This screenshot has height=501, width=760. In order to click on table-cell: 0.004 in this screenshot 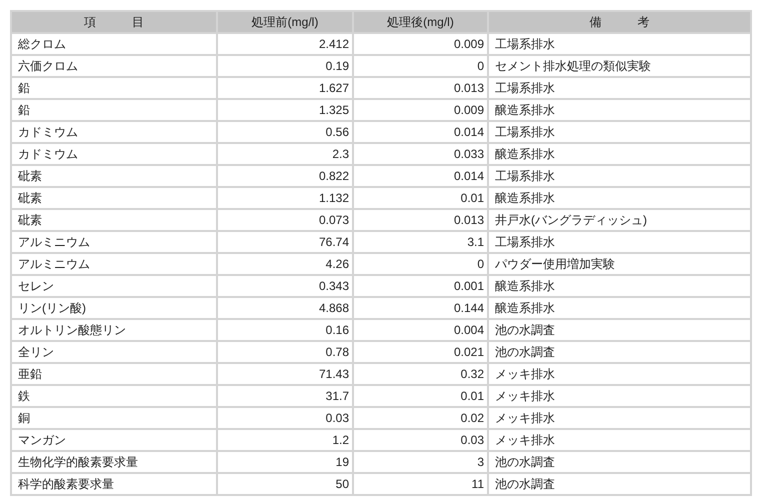, I will do `click(420, 330)`.